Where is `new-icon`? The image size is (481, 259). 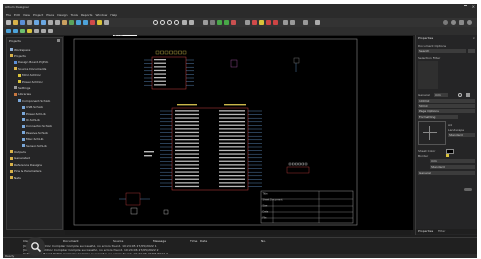 new-icon is located at coordinates (8, 22).